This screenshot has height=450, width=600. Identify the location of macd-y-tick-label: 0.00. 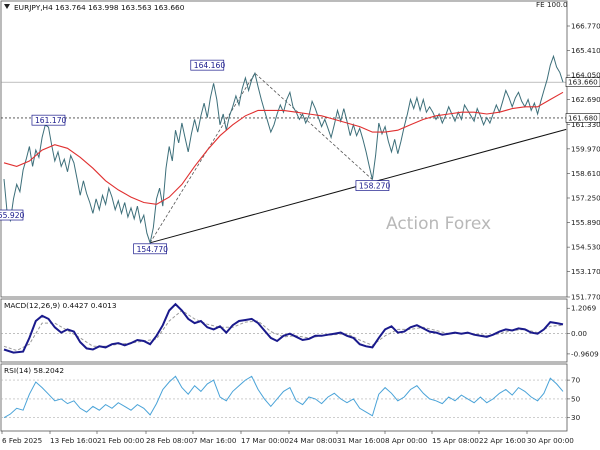
(579, 333).